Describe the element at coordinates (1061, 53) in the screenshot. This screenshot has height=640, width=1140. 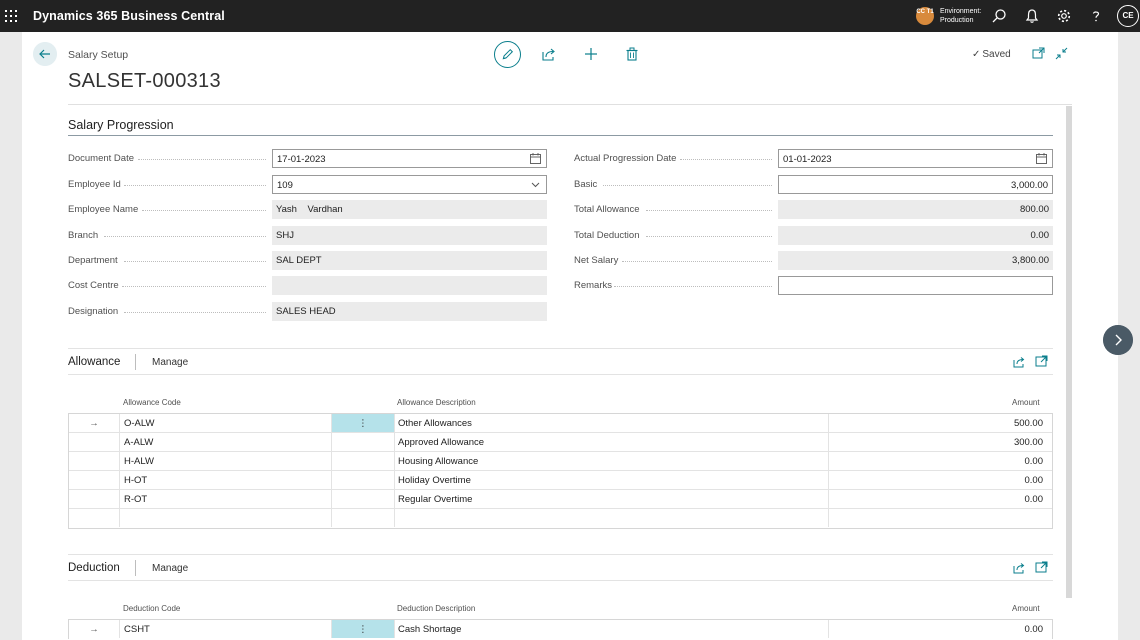
I see `collapse-icon` at that location.